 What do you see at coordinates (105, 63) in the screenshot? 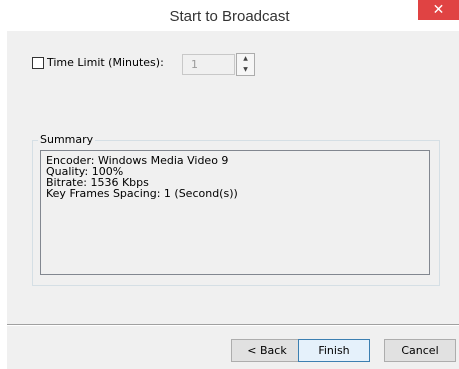
I see `time-limit-label: Time Limit (Minutes):` at bounding box center [105, 63].